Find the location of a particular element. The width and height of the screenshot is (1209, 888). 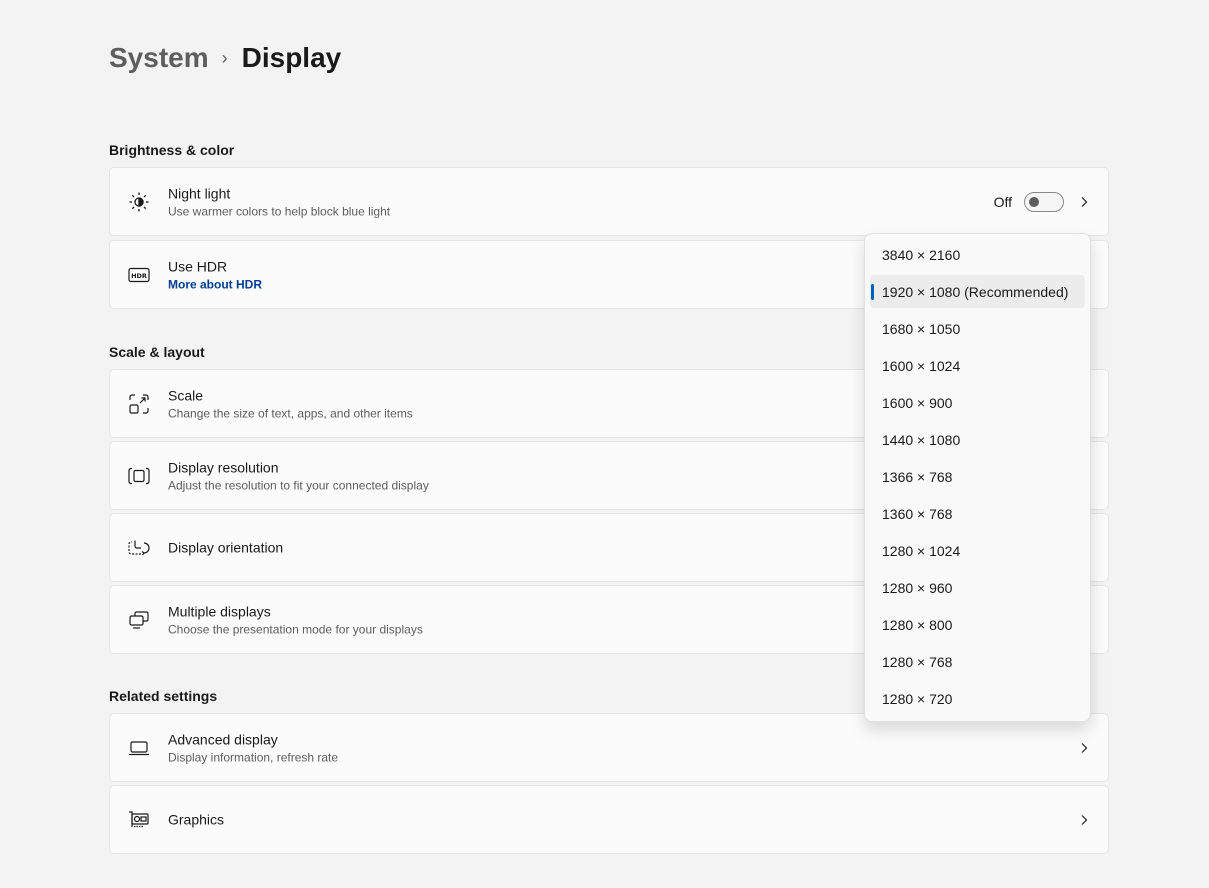

resolution-option-label: 1280 × 960 is located at coordinates (917, 587).